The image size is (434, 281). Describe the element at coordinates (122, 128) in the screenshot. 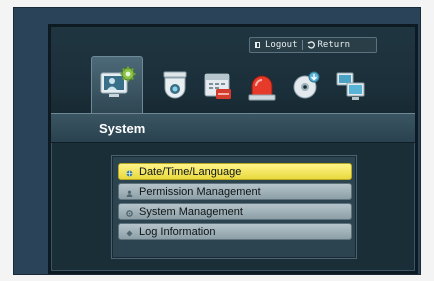

I see `page-title: System` at that location.